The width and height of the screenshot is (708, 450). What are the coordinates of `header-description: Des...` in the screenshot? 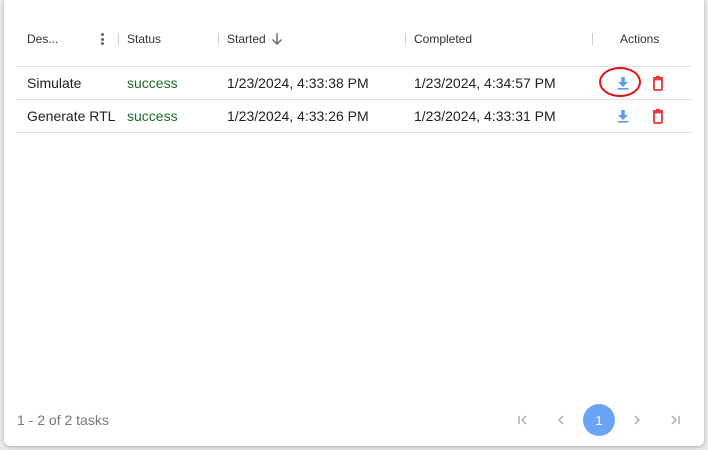 It's located at (42, 42).